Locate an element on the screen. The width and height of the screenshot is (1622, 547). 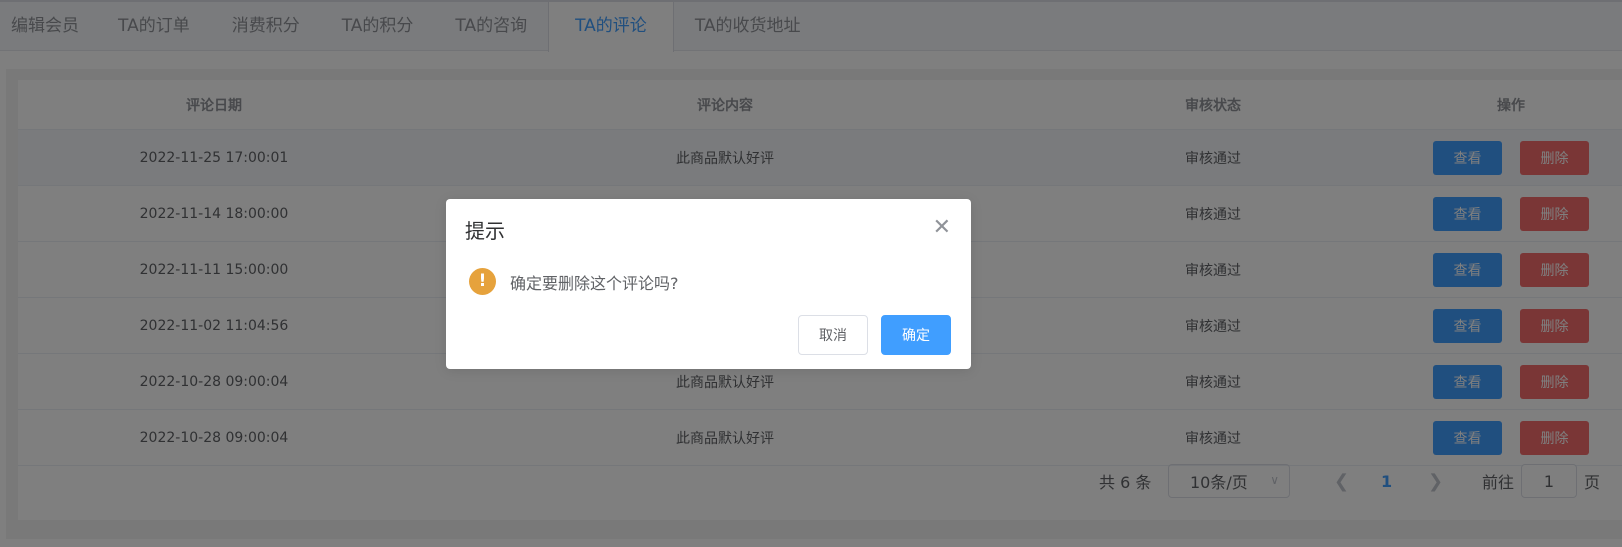
confirm-button: 确定 is located at coordinates (916, 335).